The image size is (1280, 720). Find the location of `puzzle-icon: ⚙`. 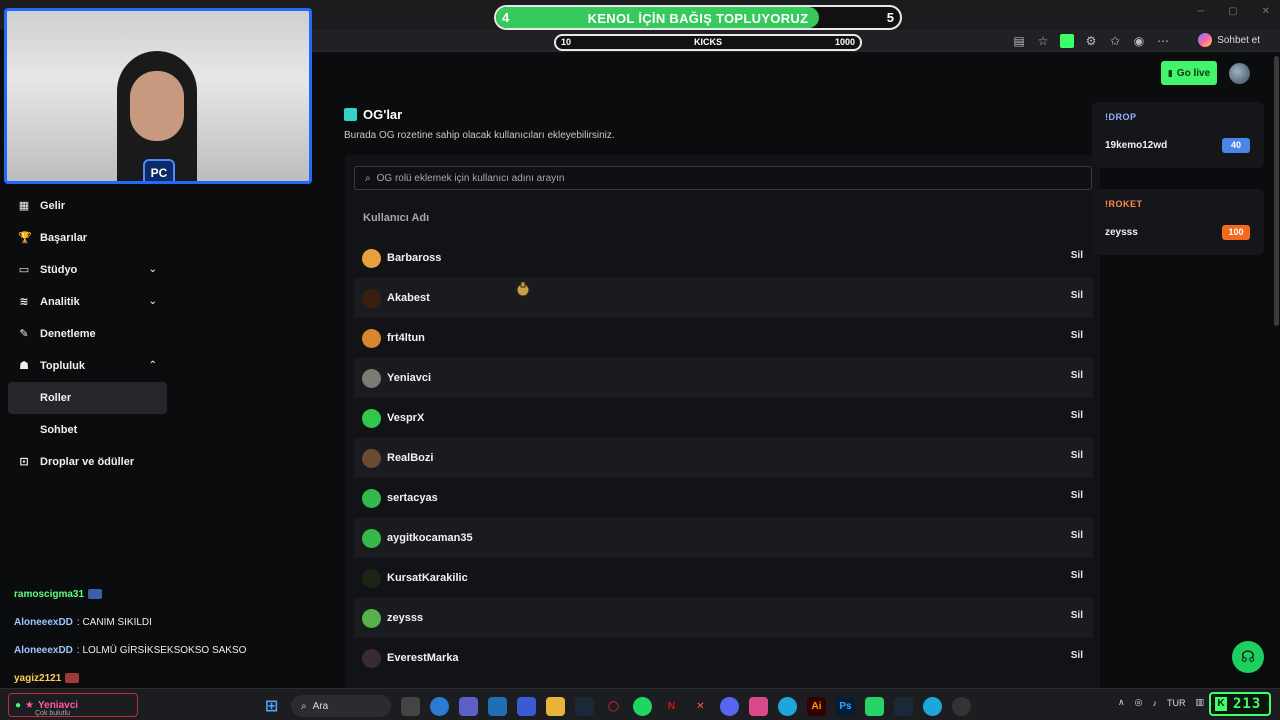

puzzle-icon: ⚙ is located at coordinates (1091, 41).